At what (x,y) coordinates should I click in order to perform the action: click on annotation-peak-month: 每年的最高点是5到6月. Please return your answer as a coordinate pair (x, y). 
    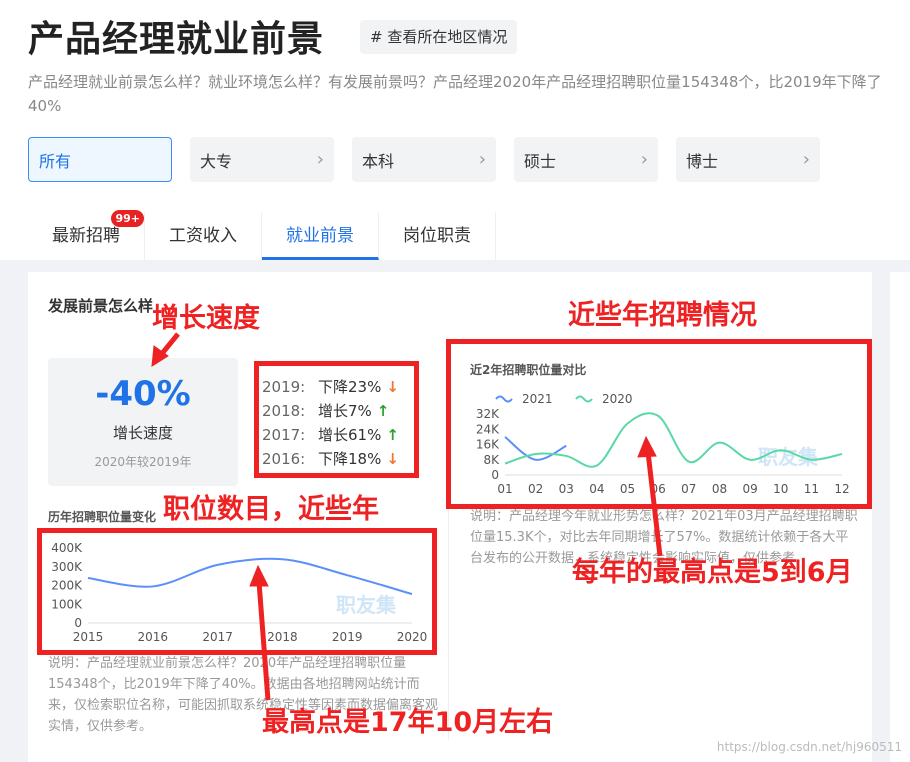
    Looking at the image, I should click on (712, 572).